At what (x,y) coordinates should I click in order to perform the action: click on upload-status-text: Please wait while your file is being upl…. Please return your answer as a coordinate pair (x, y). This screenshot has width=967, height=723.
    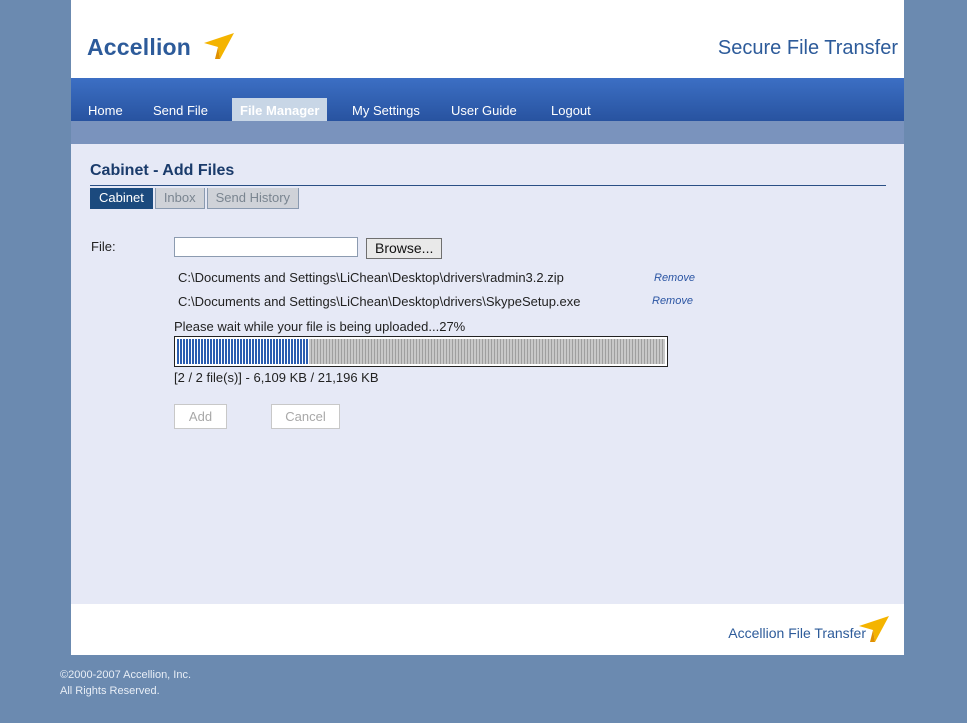
    Looking at the image, I should click on (320, 326).